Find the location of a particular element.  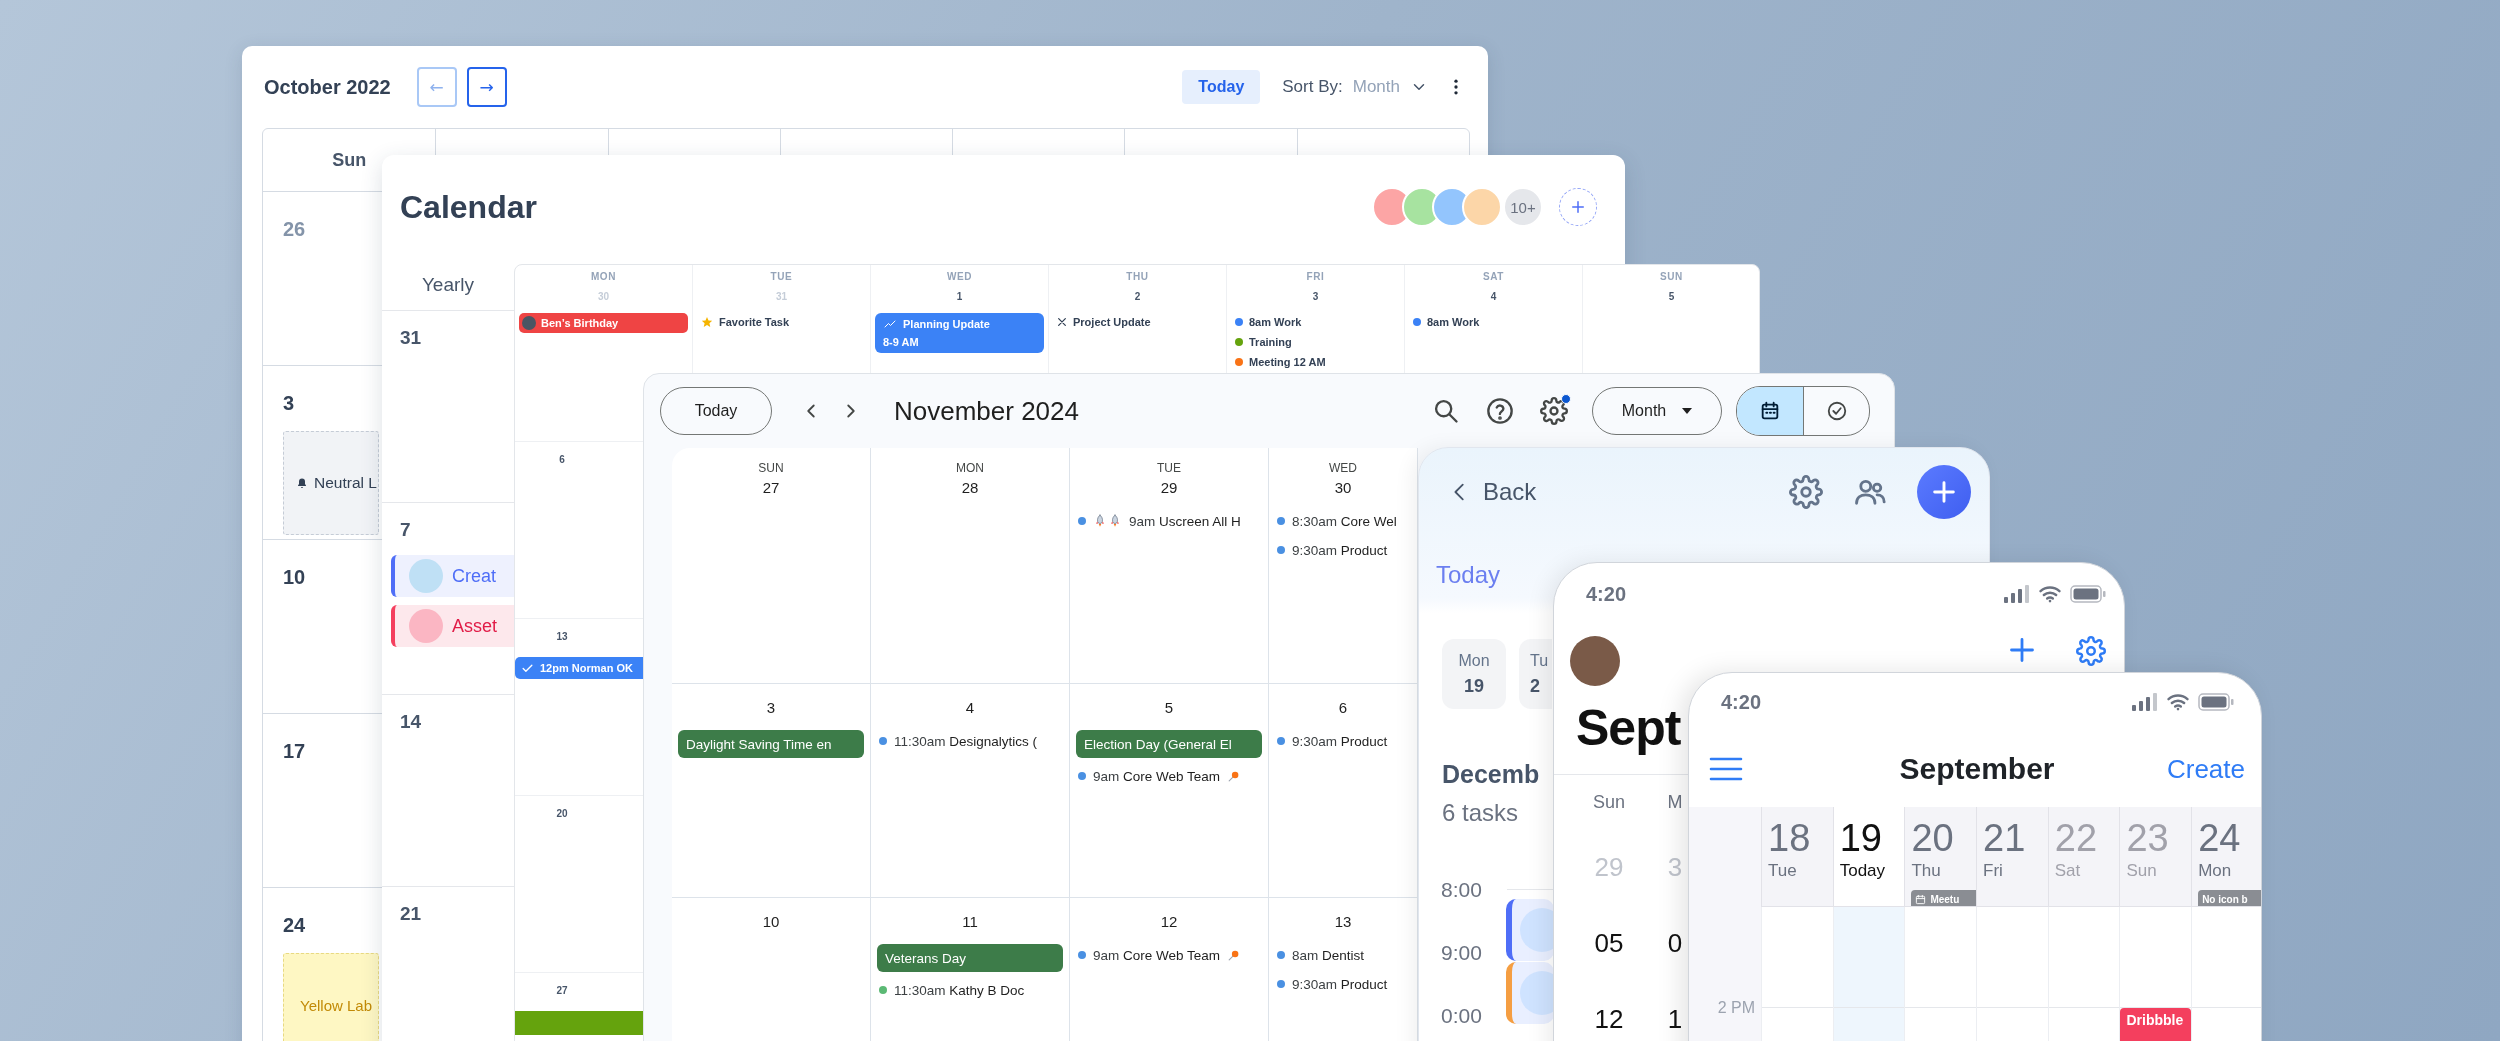

day-number: 2 is located at coordinates (1535, 686).